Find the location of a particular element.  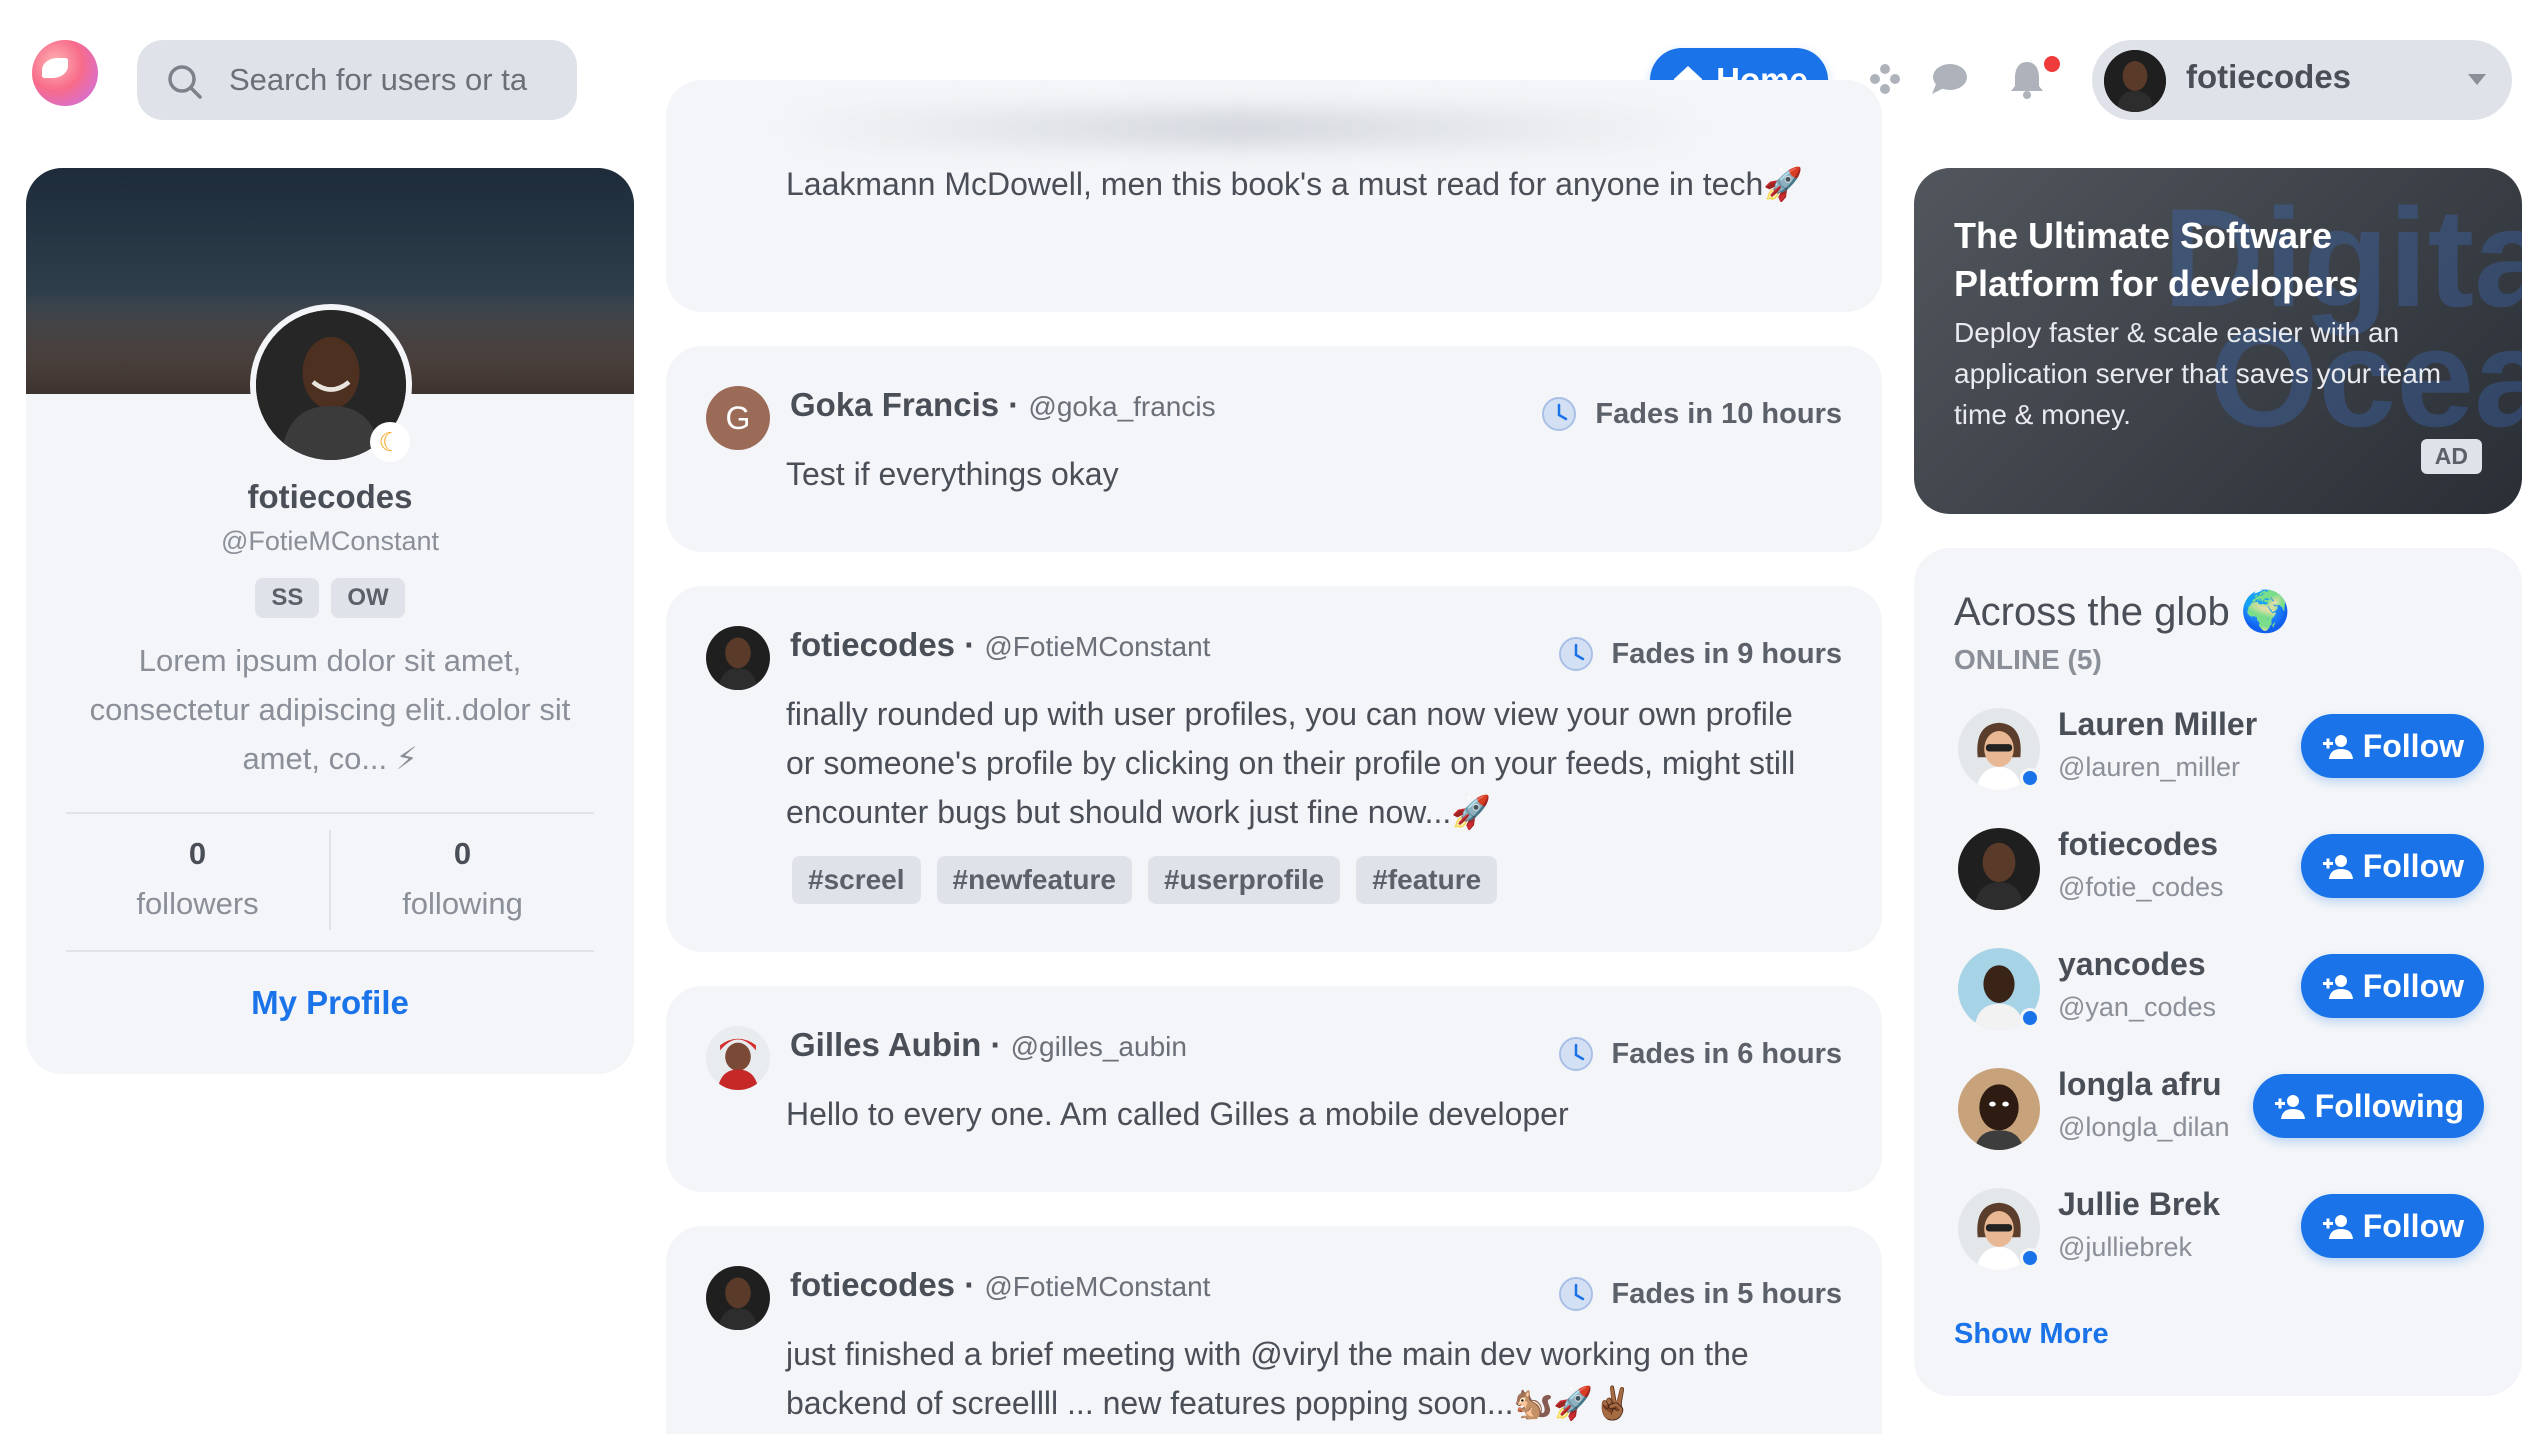

profile-name: fotiecodes is located at coordinates (330, 496).